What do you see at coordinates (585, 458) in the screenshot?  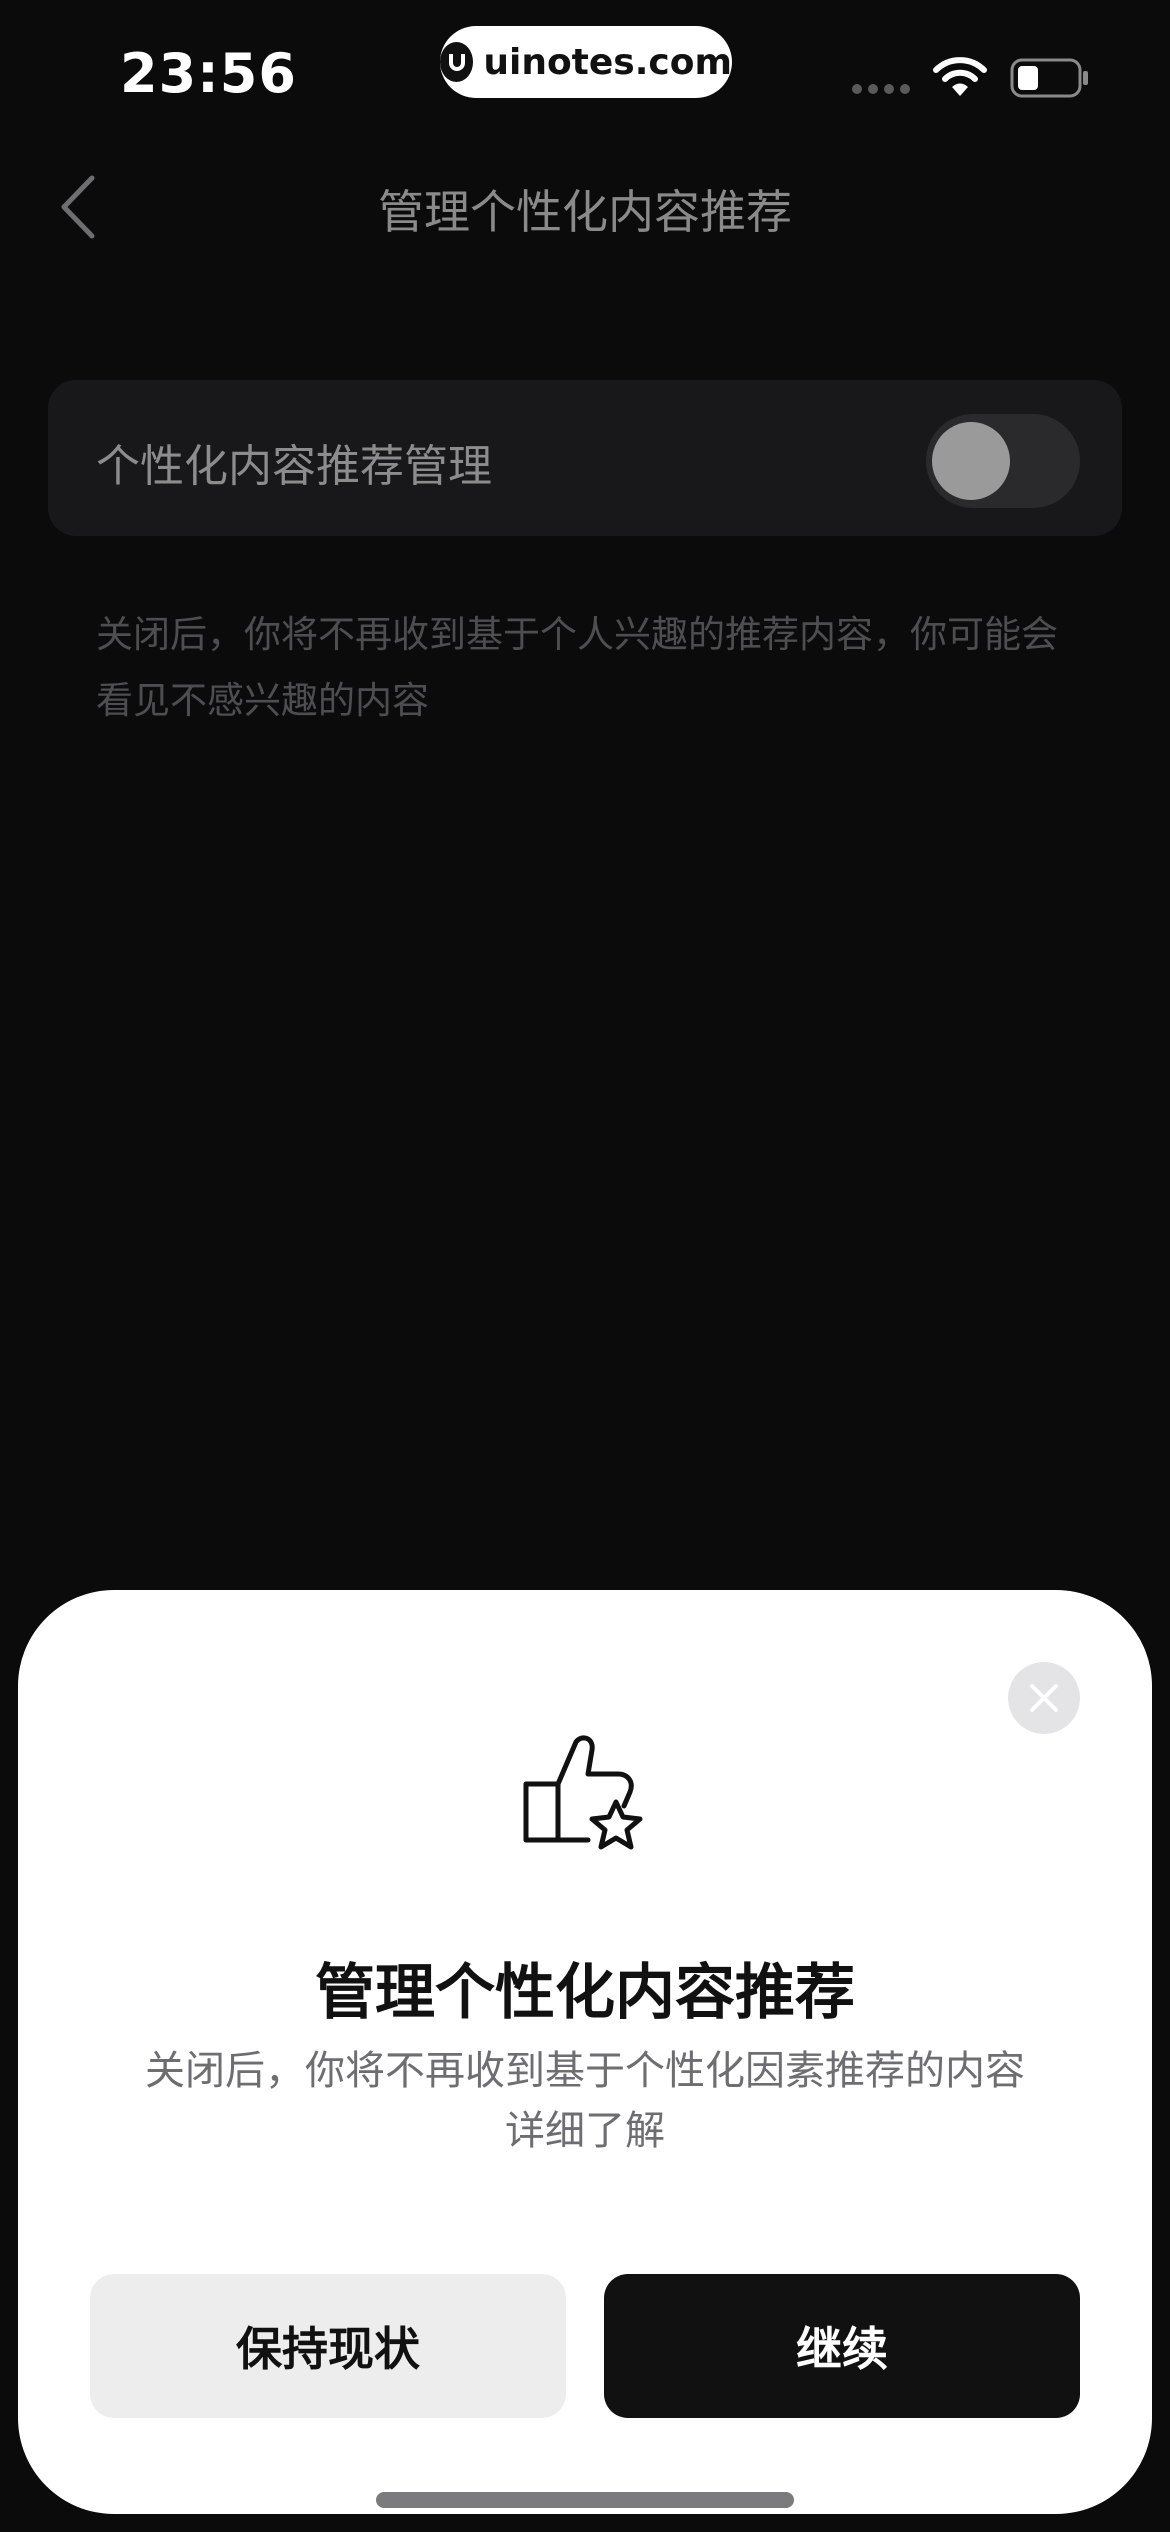 I see `personalized-recommendation-setting: 个性化内容推荐管理` at bounding box center [585, 458].